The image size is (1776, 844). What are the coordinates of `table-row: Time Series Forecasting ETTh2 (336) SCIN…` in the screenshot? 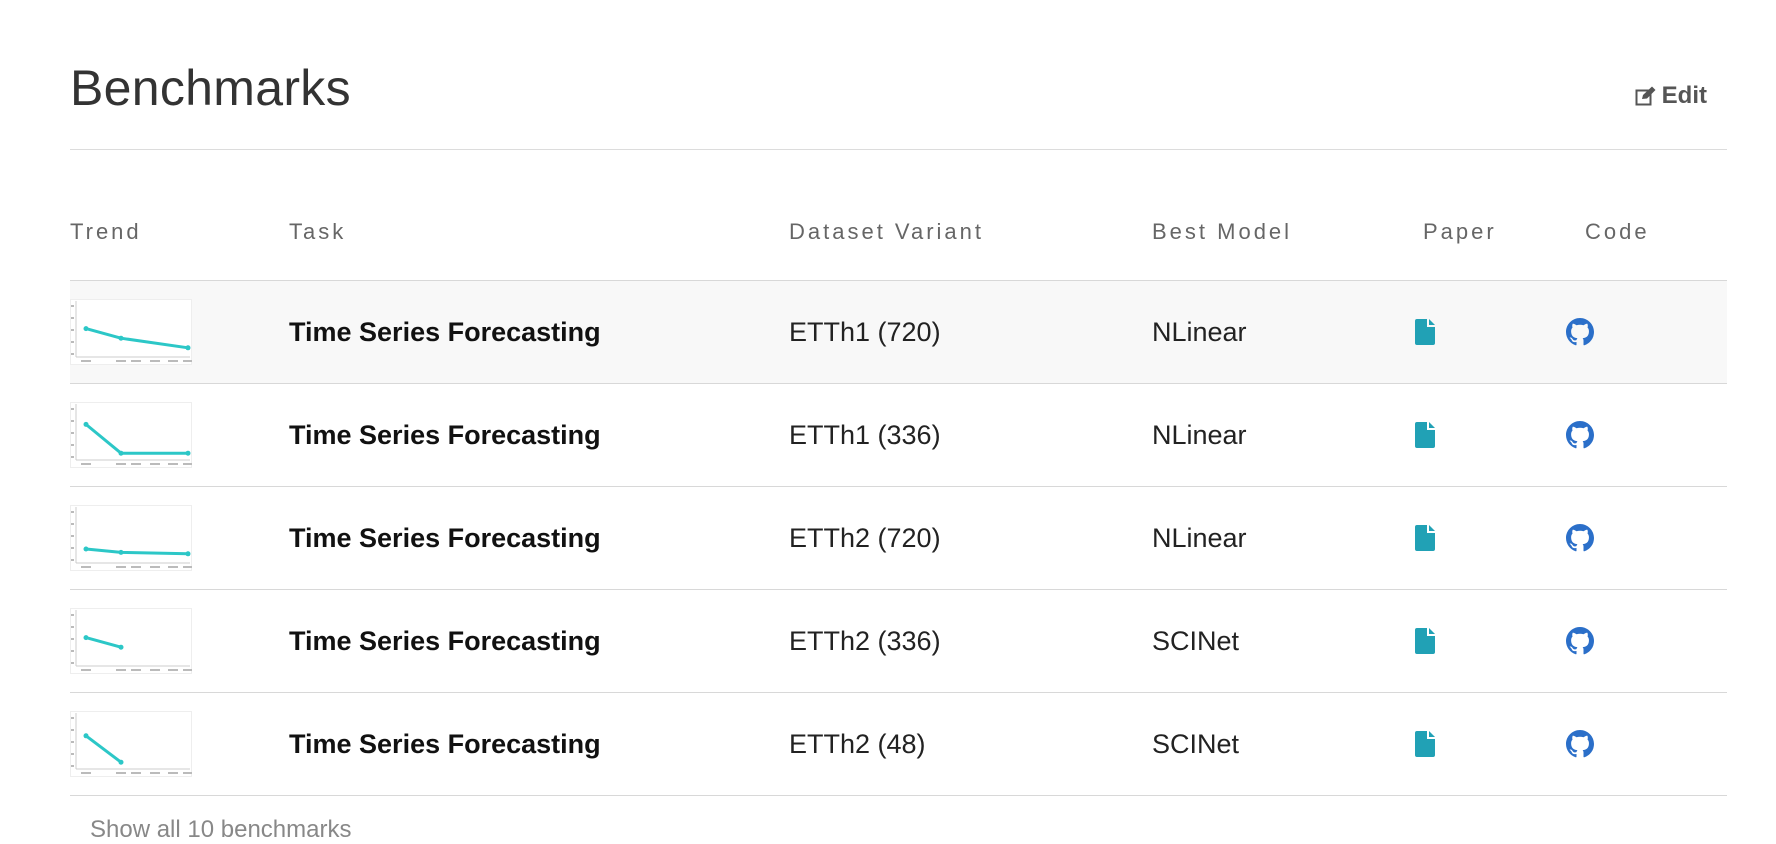 It's located at (898, 641).